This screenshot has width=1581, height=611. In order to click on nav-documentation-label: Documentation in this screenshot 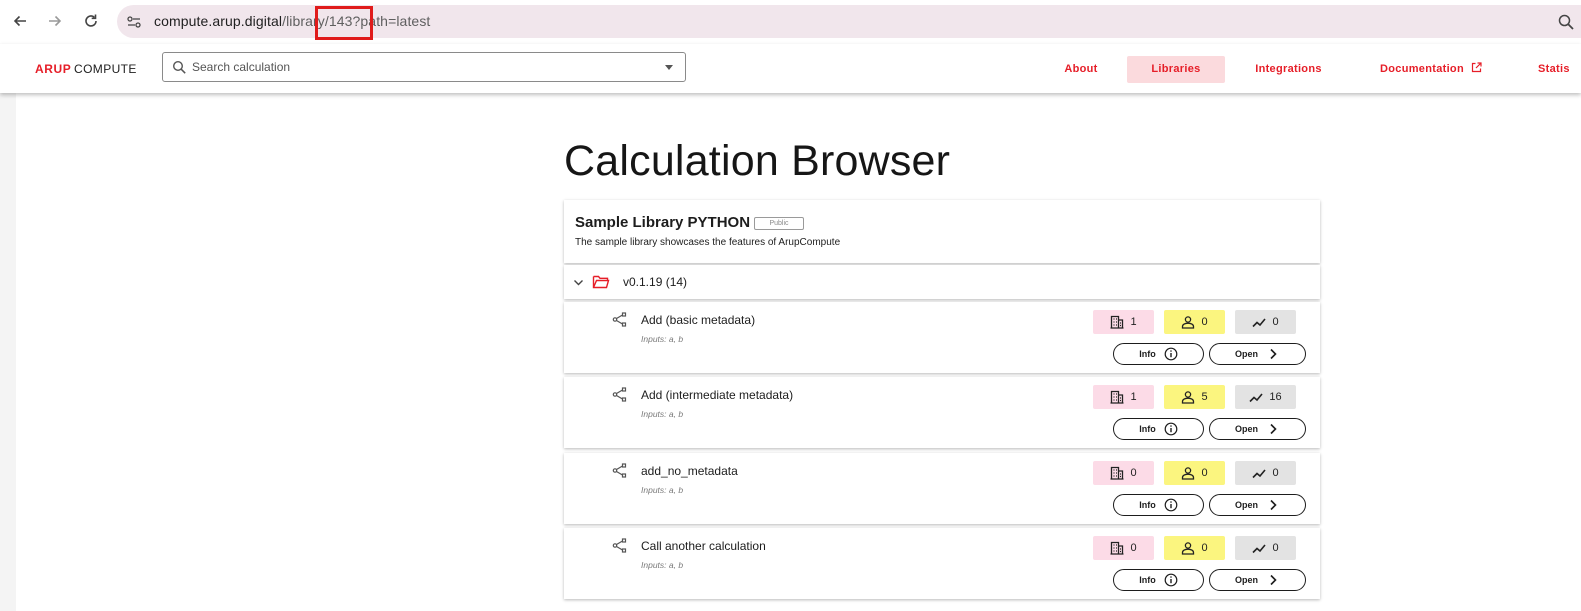, I will do `click(1422, 69)`.